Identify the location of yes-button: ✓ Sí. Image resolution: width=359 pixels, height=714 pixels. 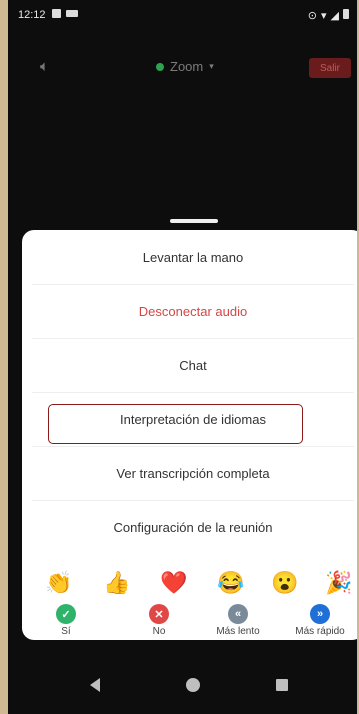
(66, 620).